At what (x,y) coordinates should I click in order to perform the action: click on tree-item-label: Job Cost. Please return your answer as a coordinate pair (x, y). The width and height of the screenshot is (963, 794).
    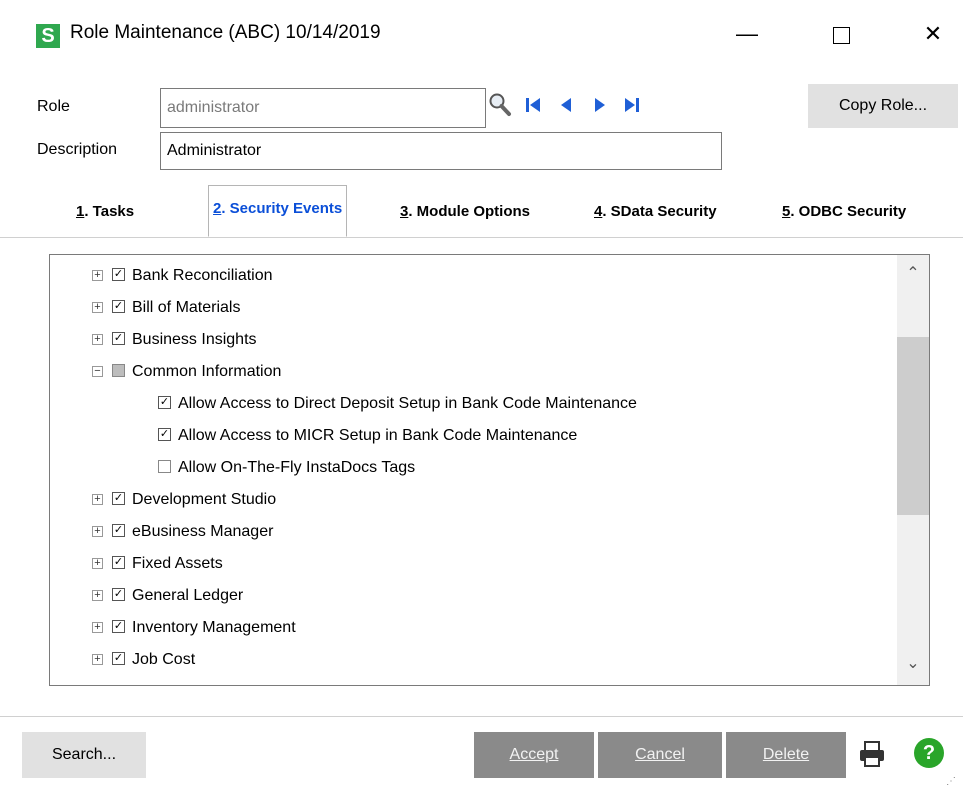
    Looking at the image, I should click on (164, 659).